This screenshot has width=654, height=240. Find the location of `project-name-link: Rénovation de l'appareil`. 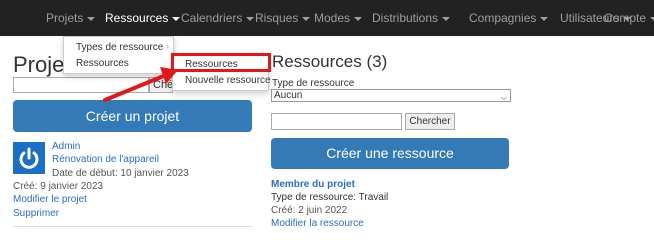

project-name-link: Rénovation de l'appareil is located at coordinates (105, 159).